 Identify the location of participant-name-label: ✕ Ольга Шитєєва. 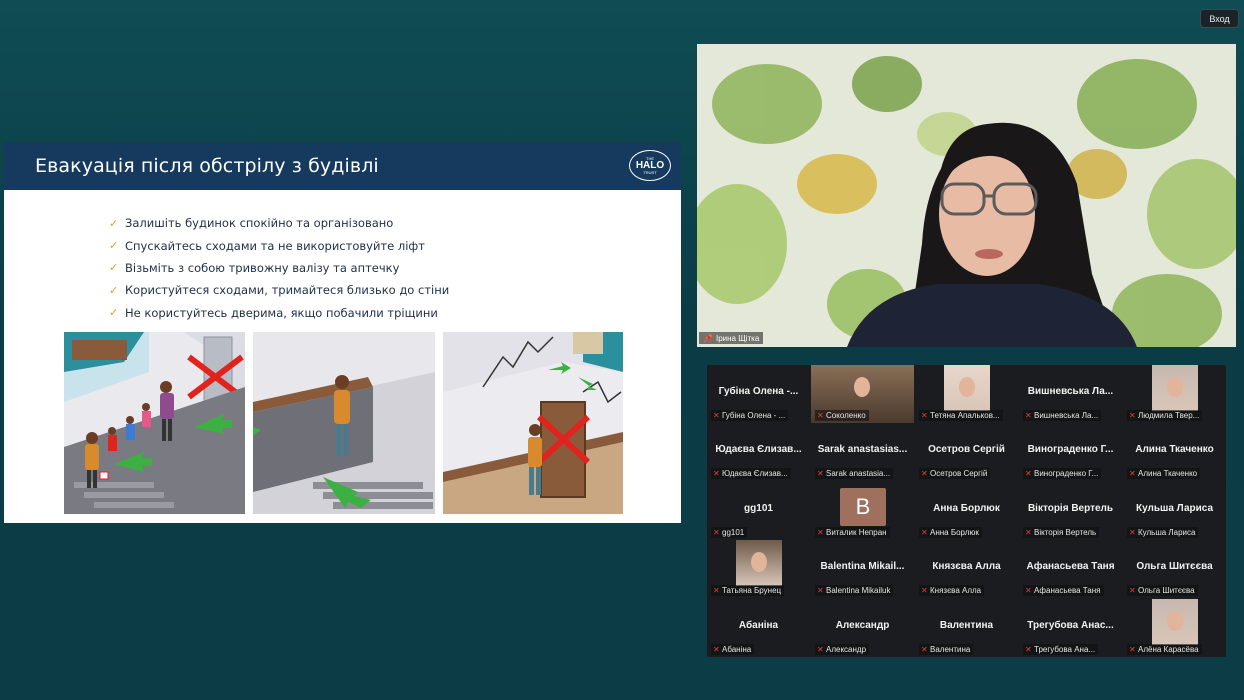
(1162, 590).